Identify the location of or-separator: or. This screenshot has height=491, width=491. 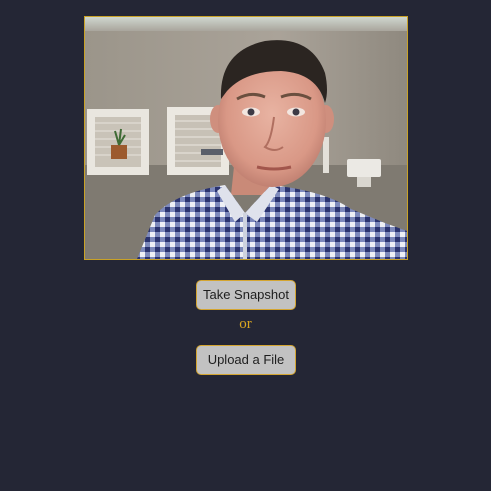
(245, 324).